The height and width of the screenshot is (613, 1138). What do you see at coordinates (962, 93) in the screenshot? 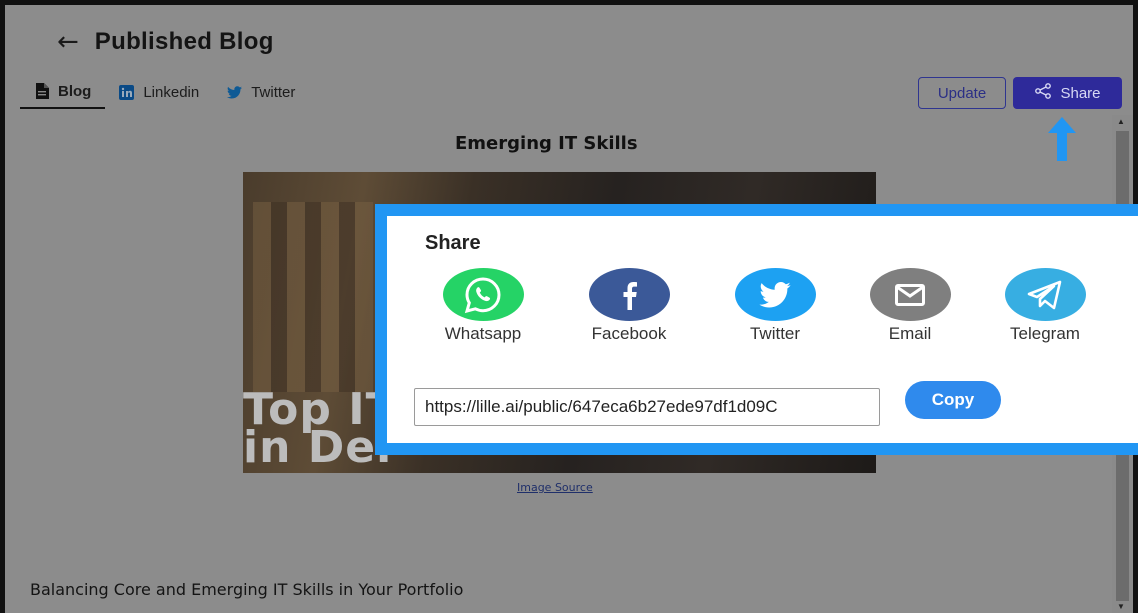
I see `update-button: Update` at bounding box center [962, 93].